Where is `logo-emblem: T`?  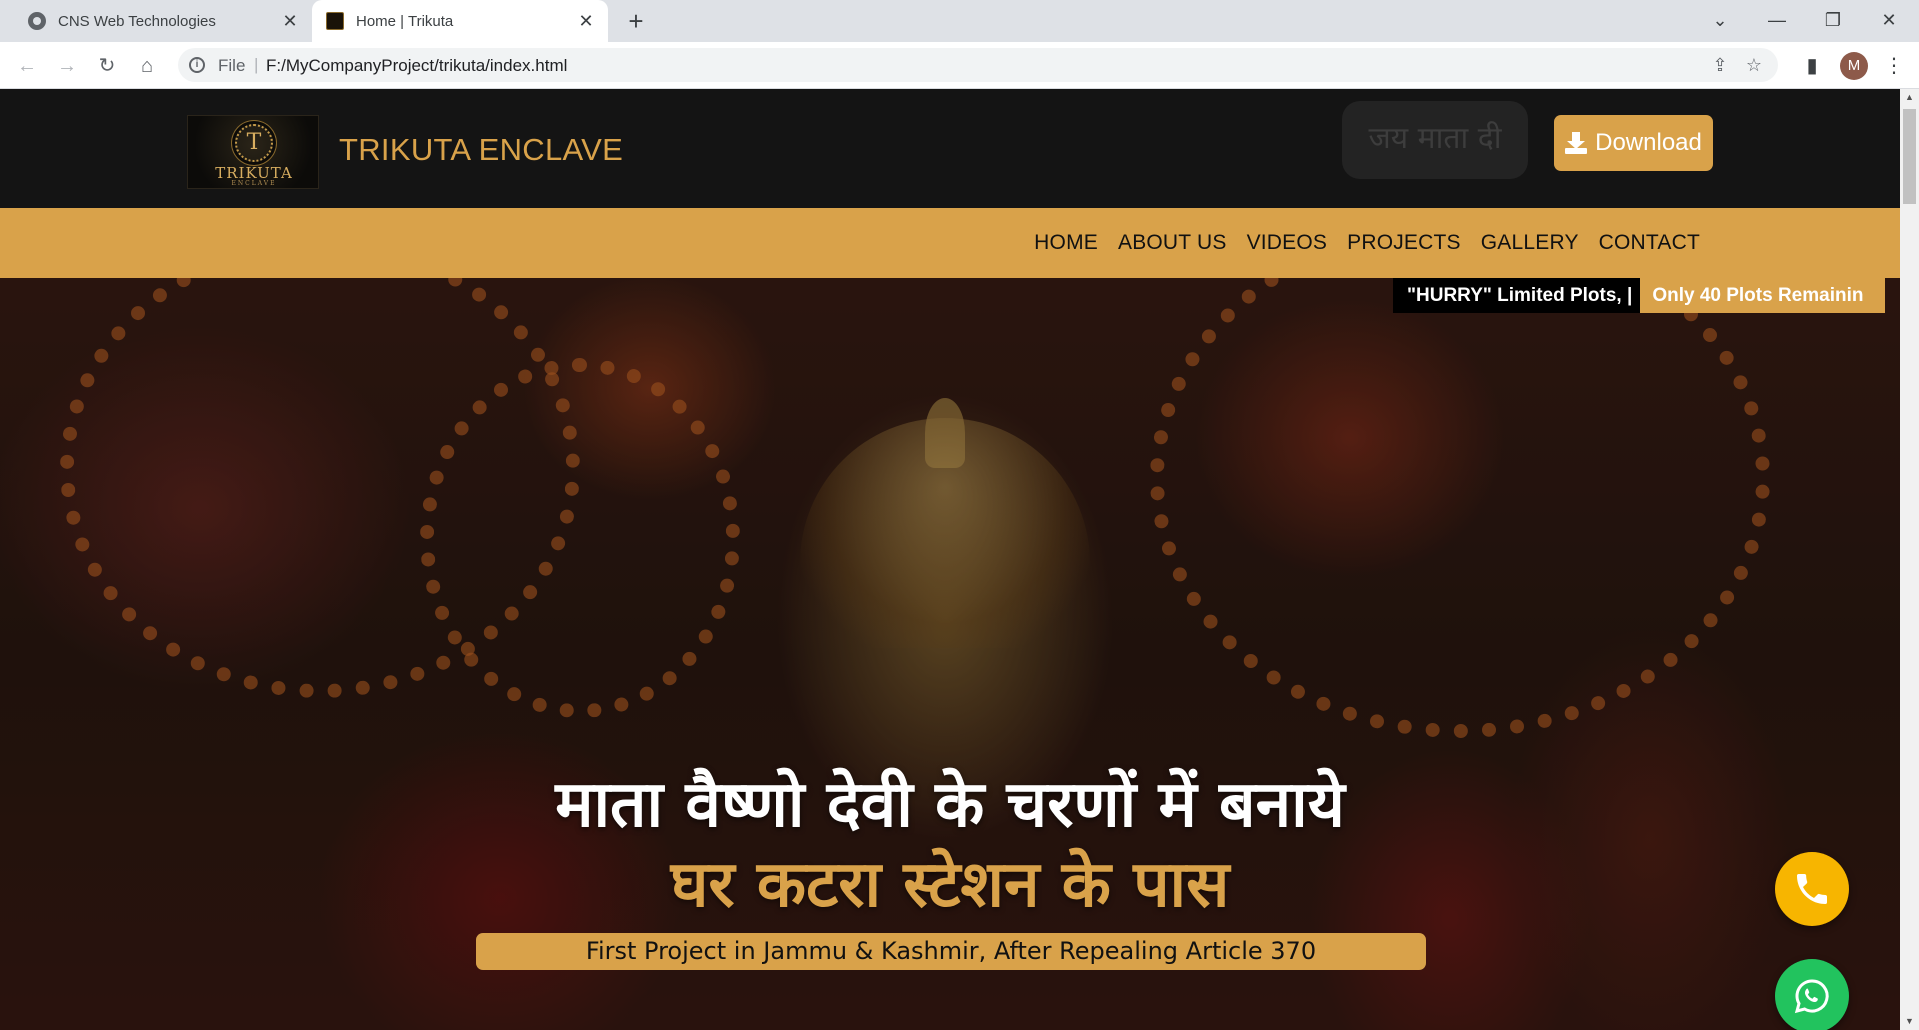 logo-emblem: T is located at coordinates (254, 143).